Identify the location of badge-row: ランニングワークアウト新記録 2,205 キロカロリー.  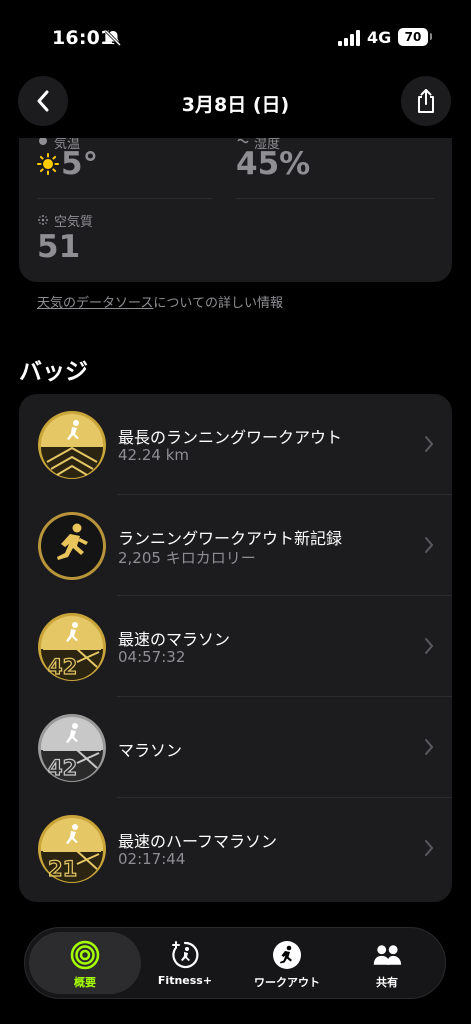
(235, 545).